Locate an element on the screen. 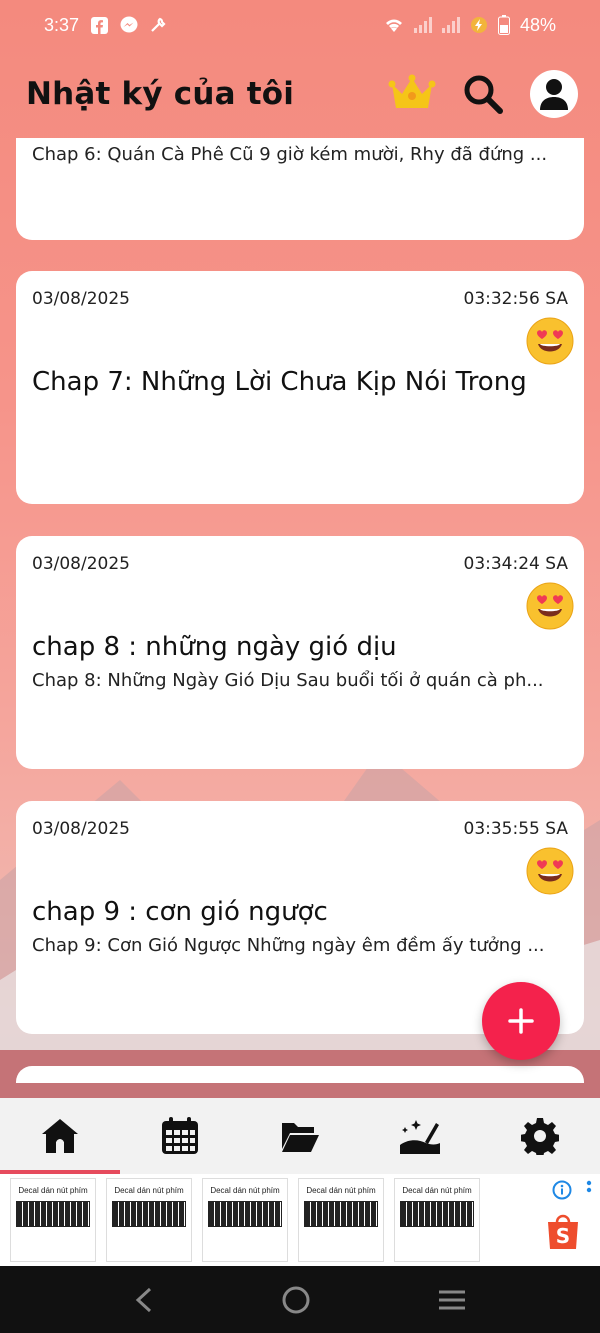 Image resolution: width=600 pixels, height=1333 pixels. nav-calendar is located at coordinates (180, 1136).